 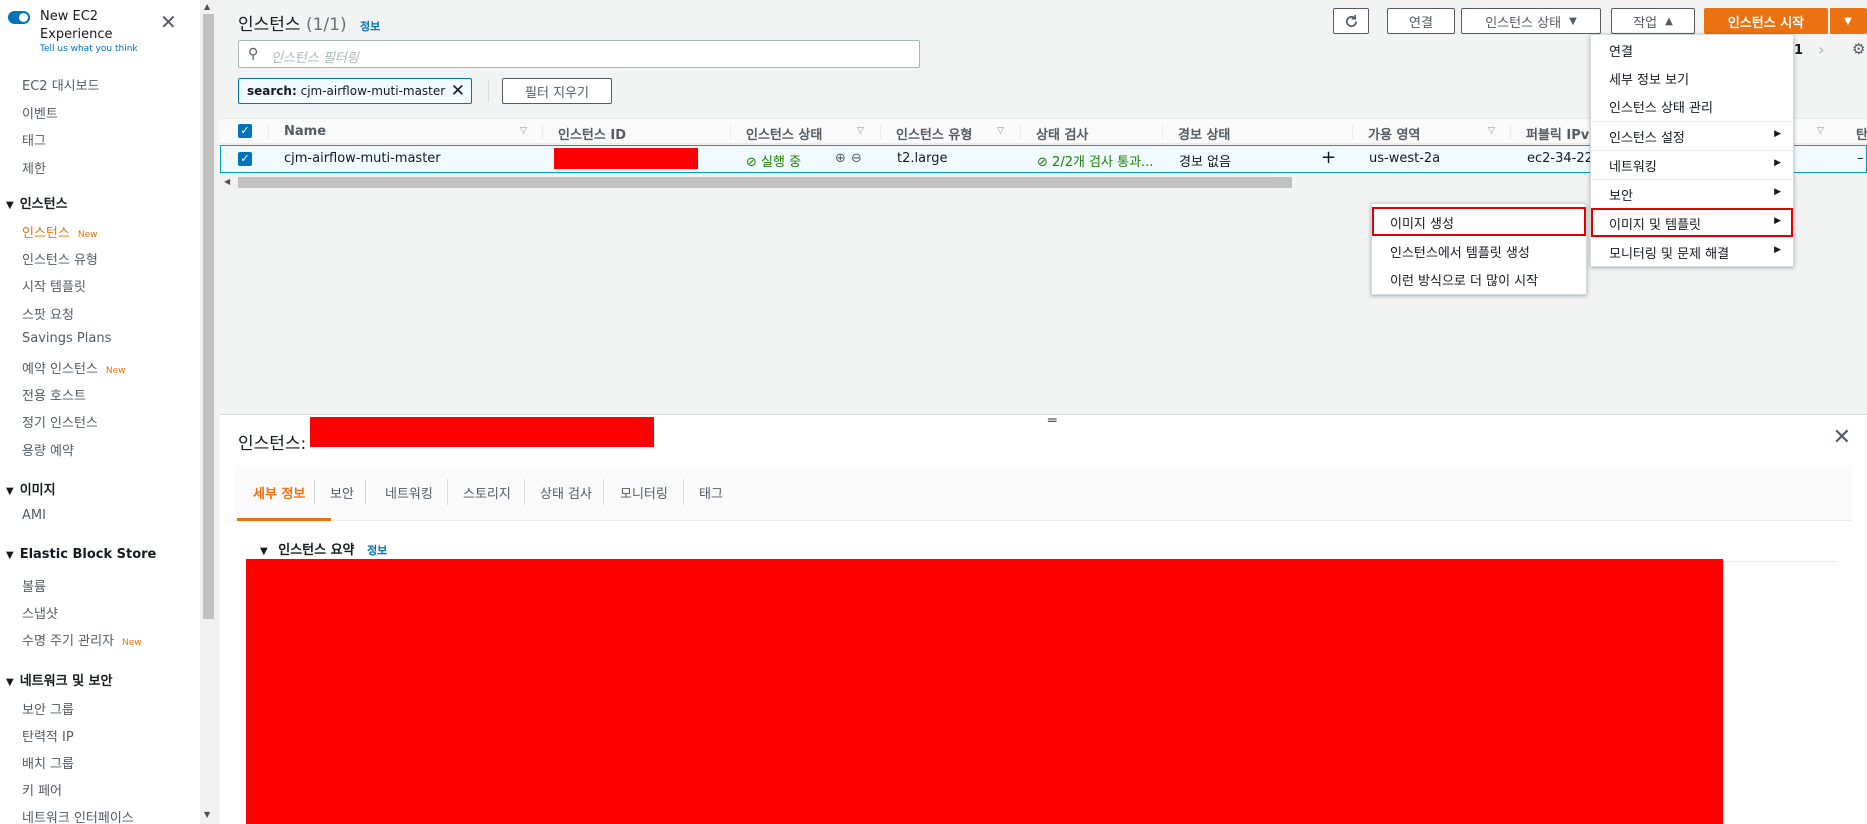 What do you see at coordinates (81, 554) in the screenshot?
I see `sidebar-section: ▼ Elastic Block Store` at bounding box center [81, 554].